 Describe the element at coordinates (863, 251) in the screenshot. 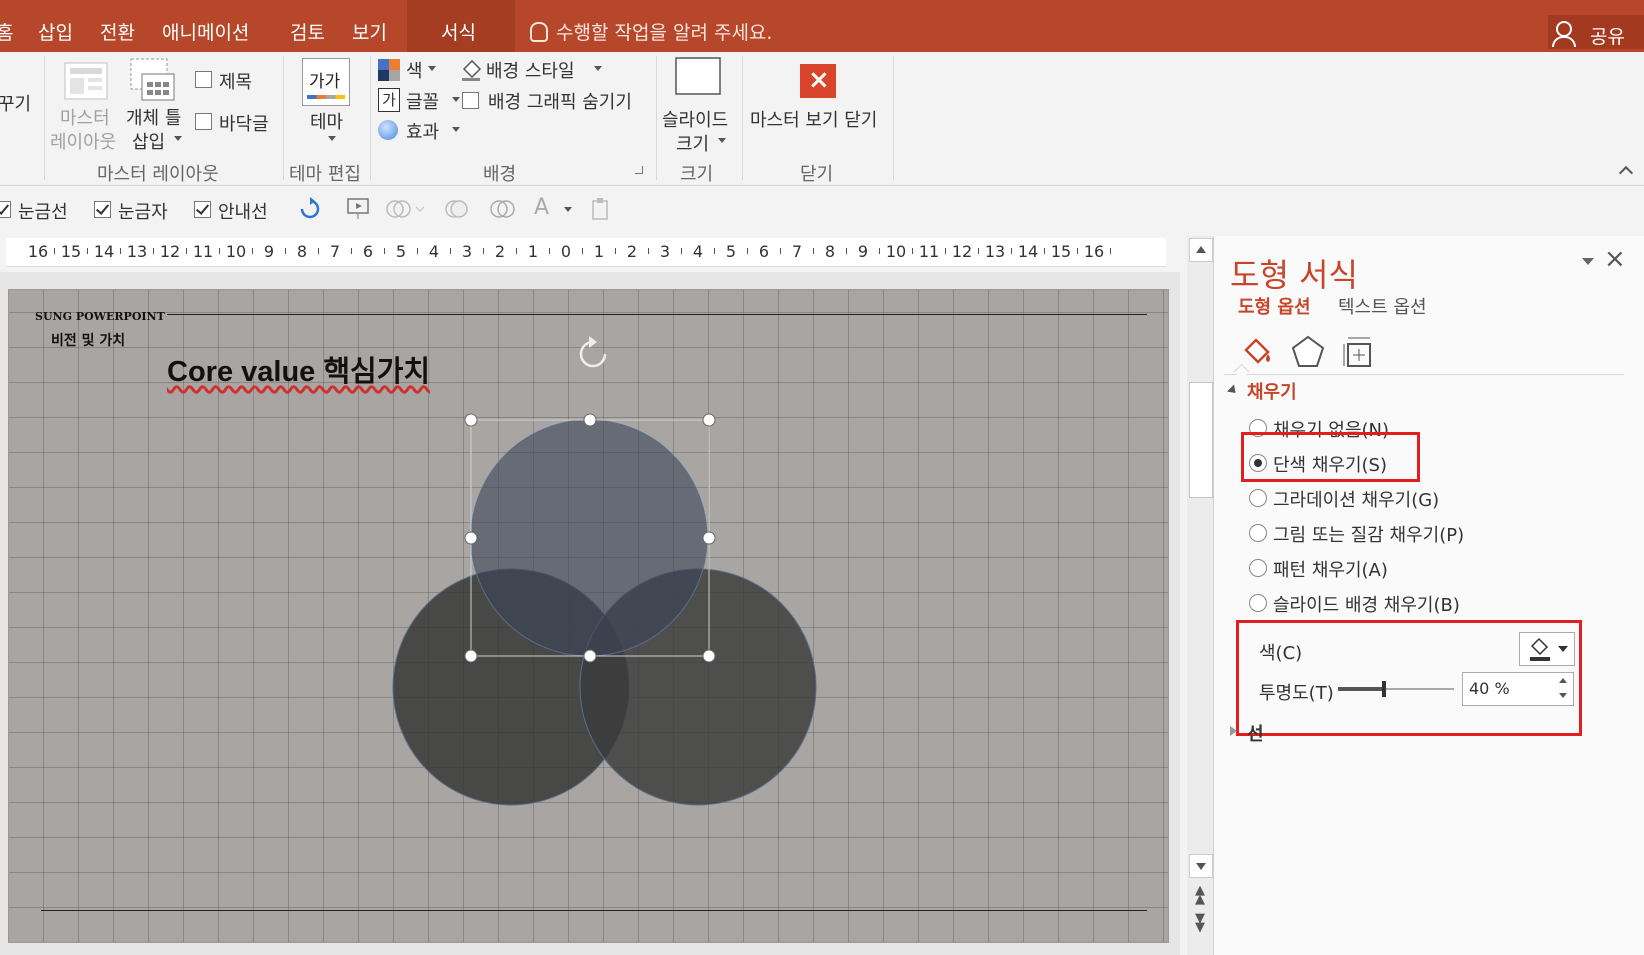

I see `ruler-tick-label: 9` at that location.